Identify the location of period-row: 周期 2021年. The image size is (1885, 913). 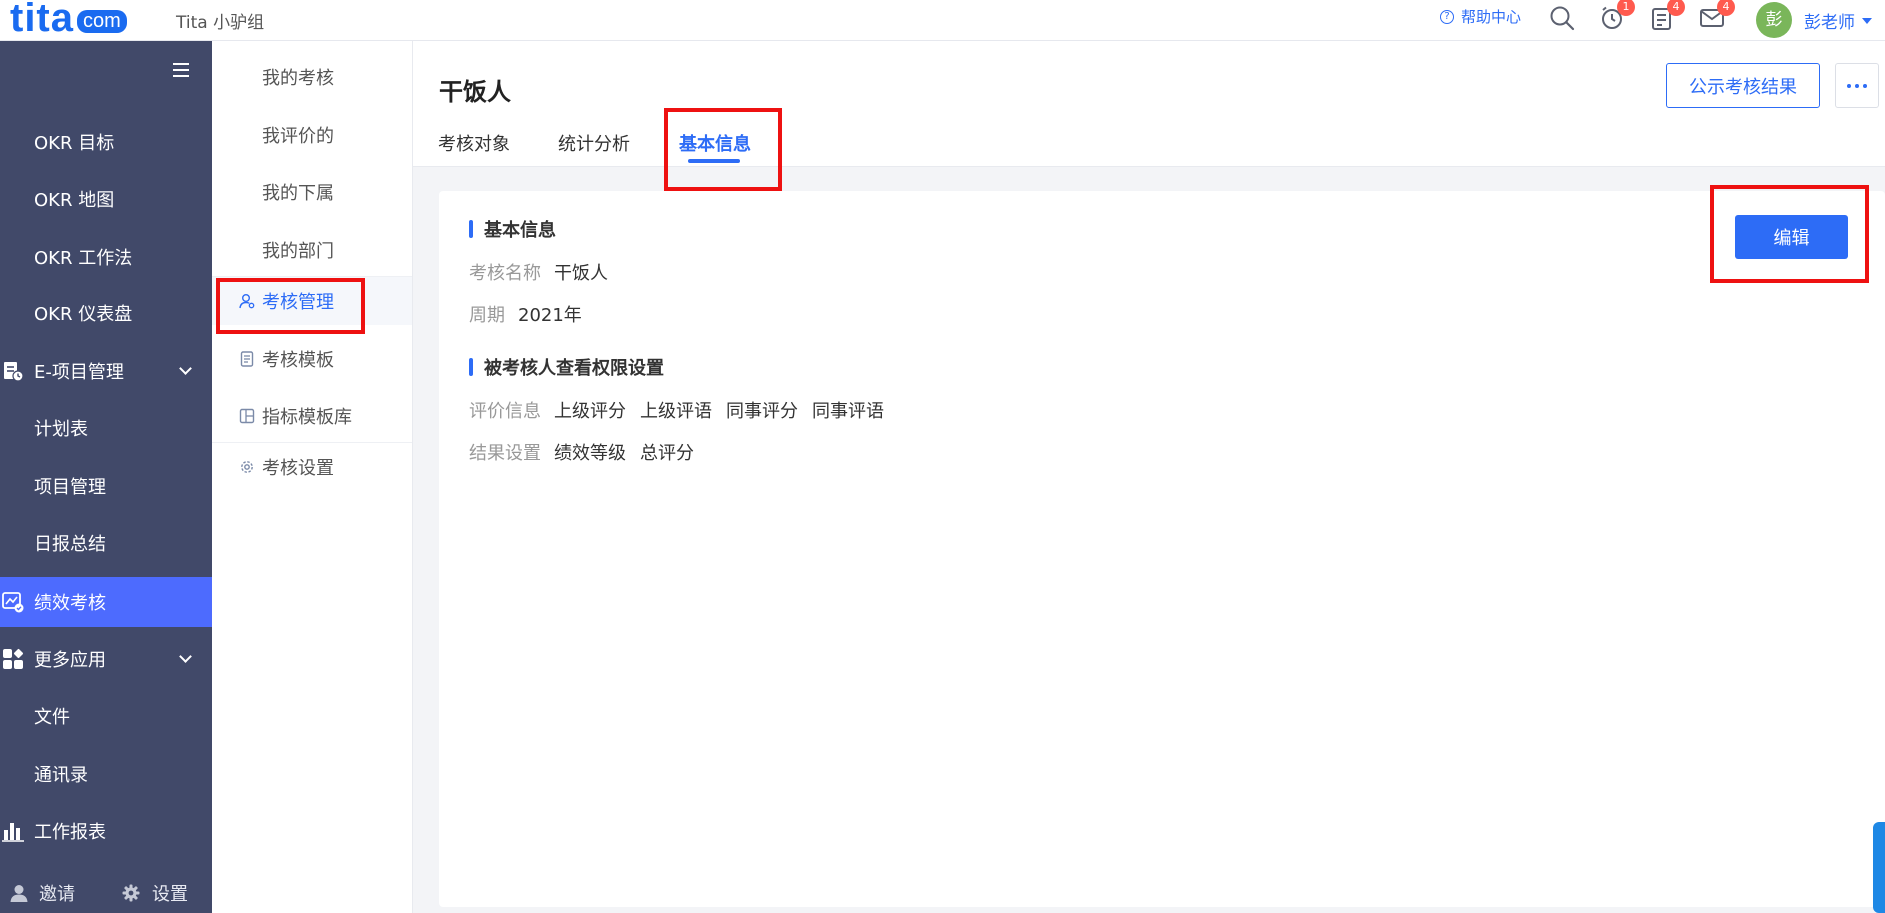
(532, 314).